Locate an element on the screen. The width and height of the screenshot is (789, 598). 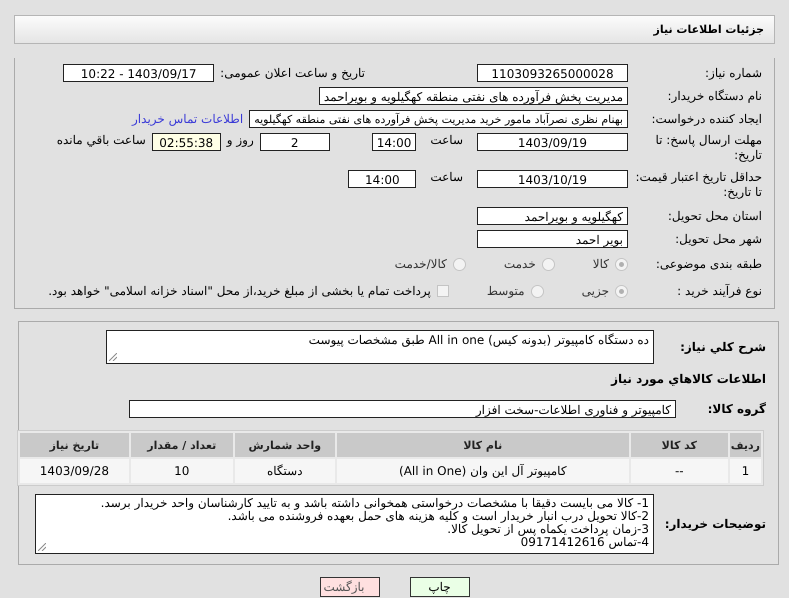
field-label: طبقه بندی موضوعی: is located at coordinates (708, 264).